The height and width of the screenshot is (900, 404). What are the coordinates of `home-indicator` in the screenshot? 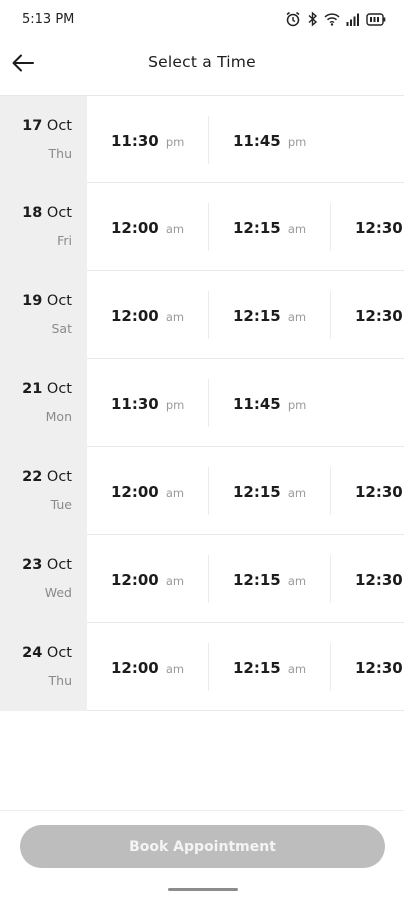 It's located at (203, 889).